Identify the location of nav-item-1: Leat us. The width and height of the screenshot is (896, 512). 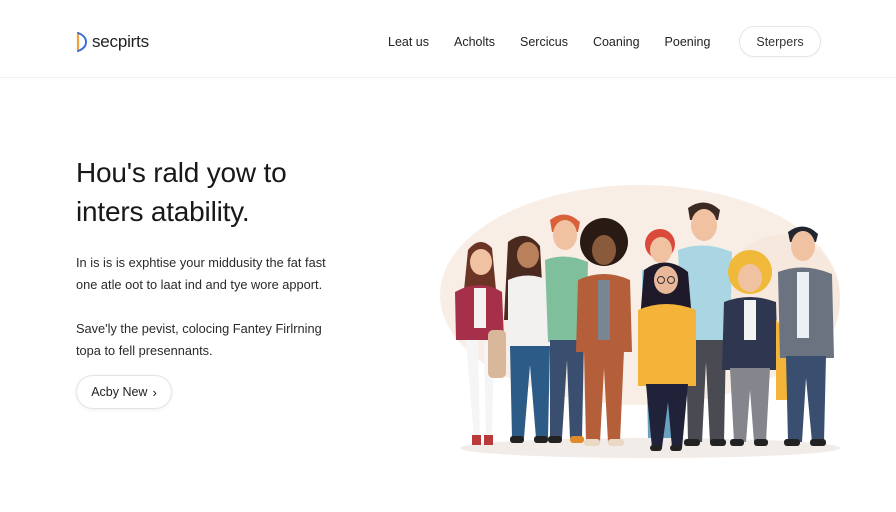
(408, 42).